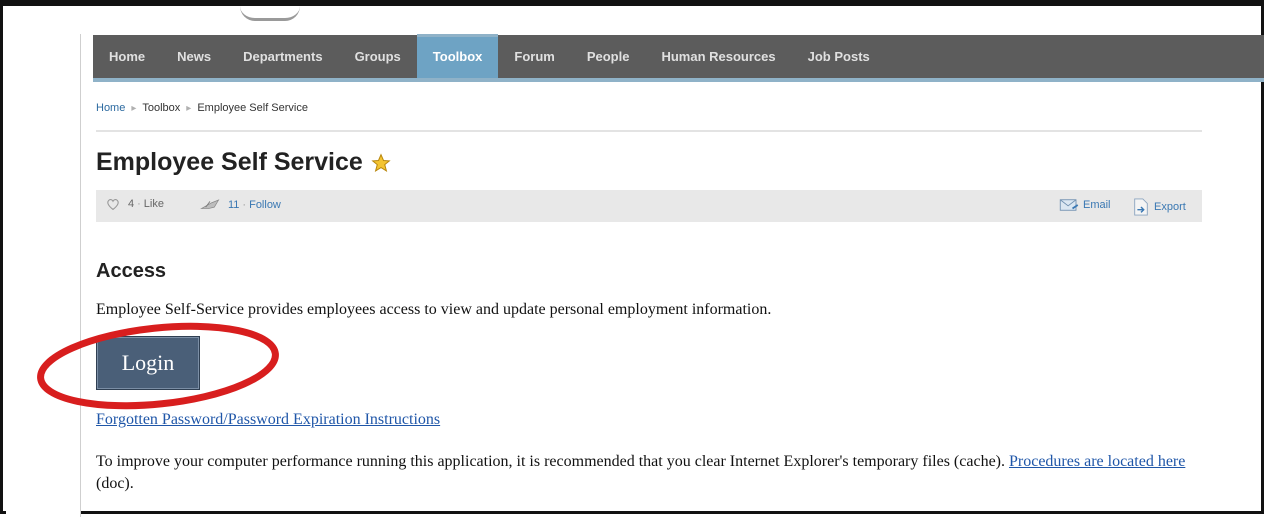  Describe the element at coordinates (378, 56) in the screenshot. I see `nav-groups: Groups` at that location.